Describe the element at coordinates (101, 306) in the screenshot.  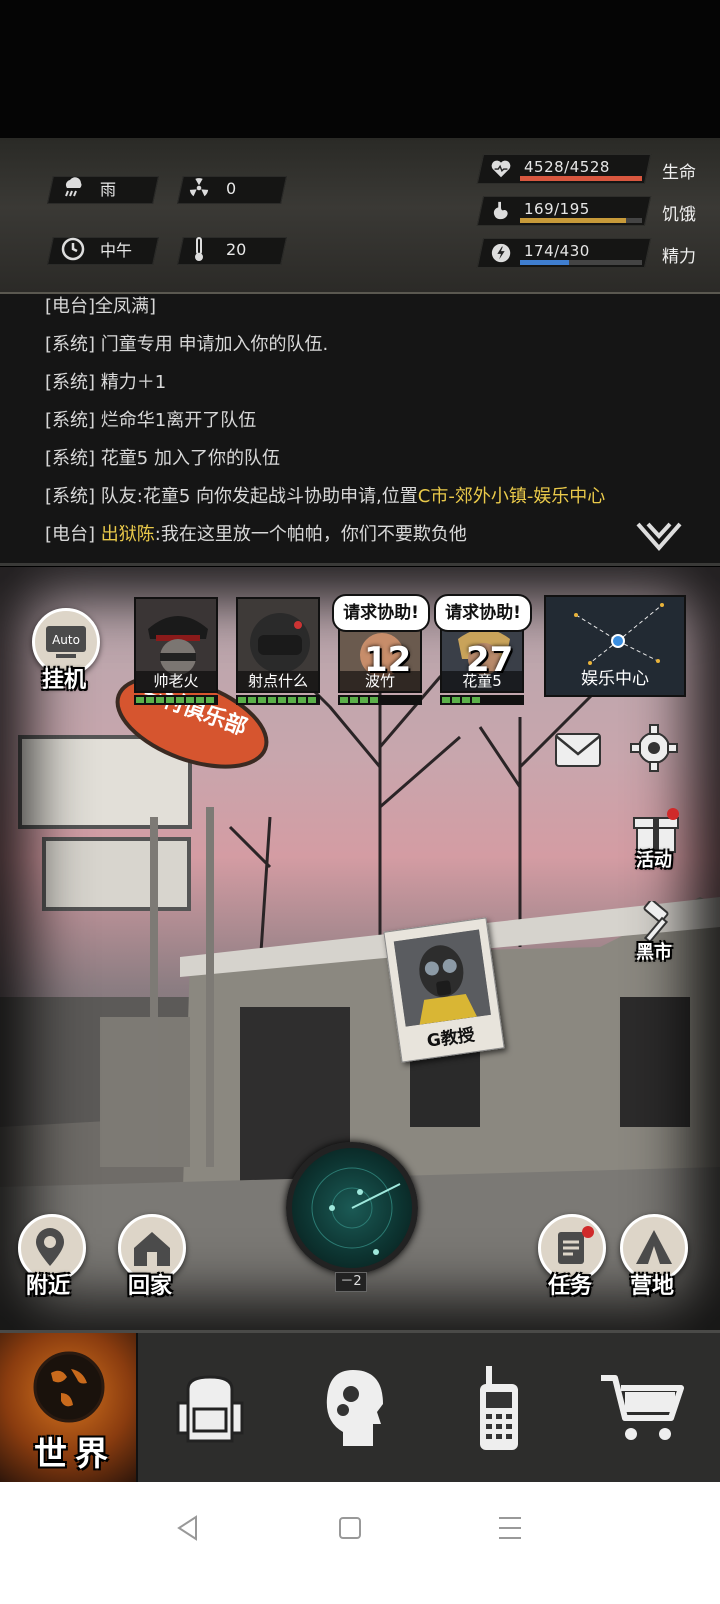
I see `chat-line: [电台]全凤满]` at that location.